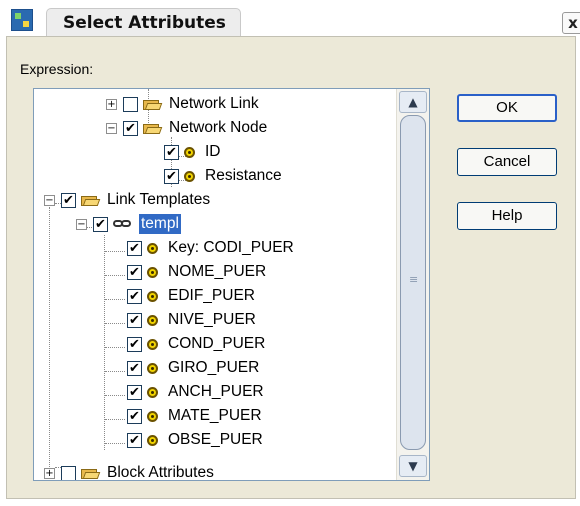 Image resolution: width=580 pixels, height=506 pixels. What do you see at coordinates (214, 103) in the screenshot?
I see `node-label: Network Link` at bounding box center [214, 103].